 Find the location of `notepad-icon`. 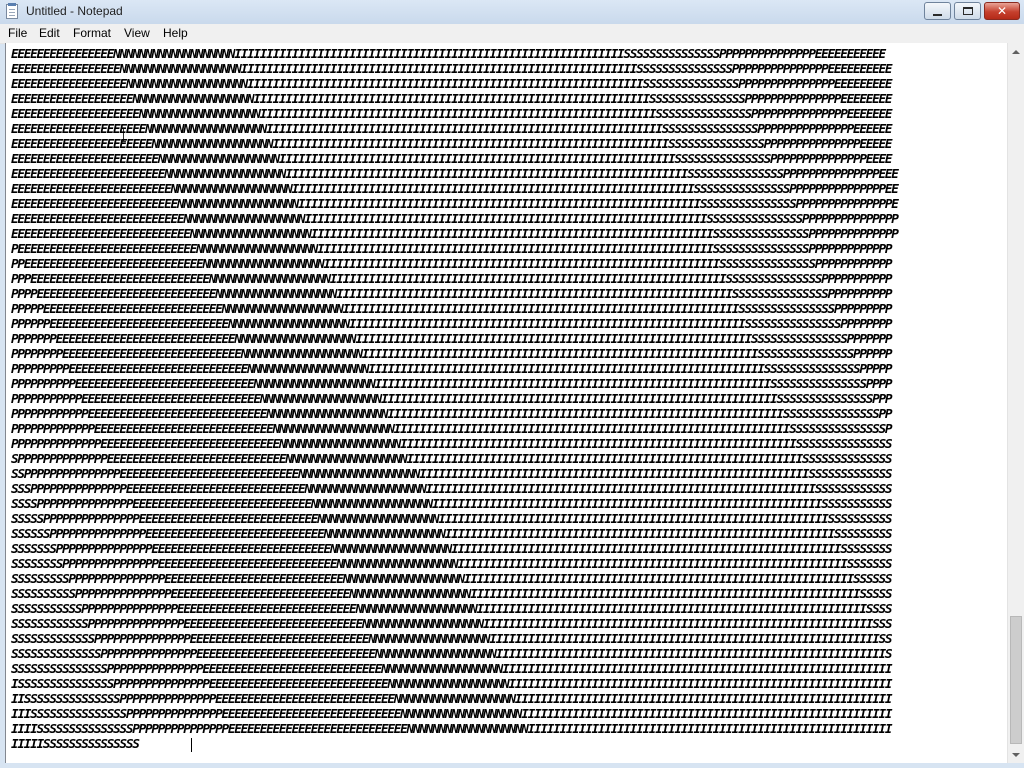

notepad-icon is located at coordinates (12, 11).